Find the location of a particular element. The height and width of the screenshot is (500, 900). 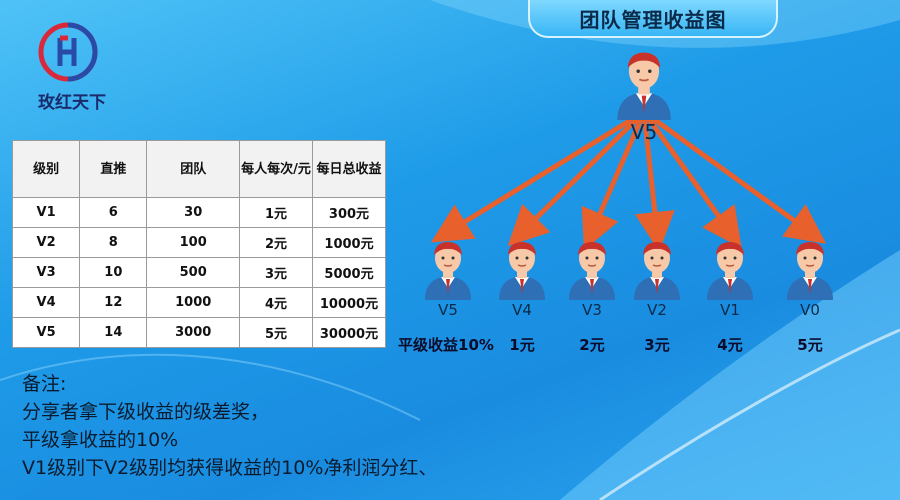

notes-line: 分享者拿下级收益的级差奖， is located at coordinates (146, 412).